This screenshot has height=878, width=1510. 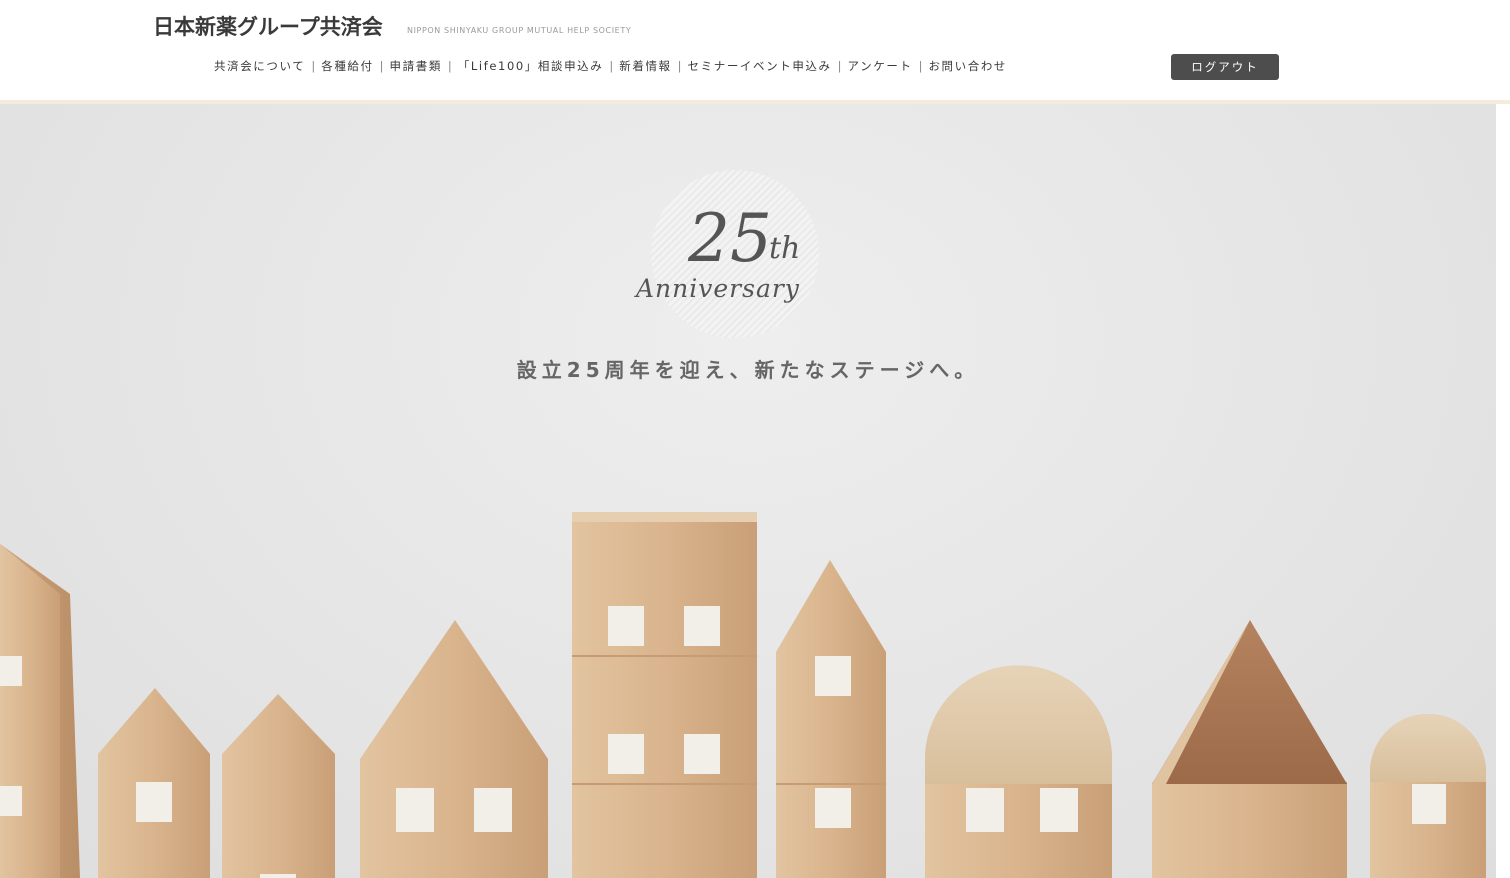 What do you see at coordinates (268, 26) in the screenshot?
I see `site-logo: 日本新薬グループ共済会` at bounding box center [268, 26].